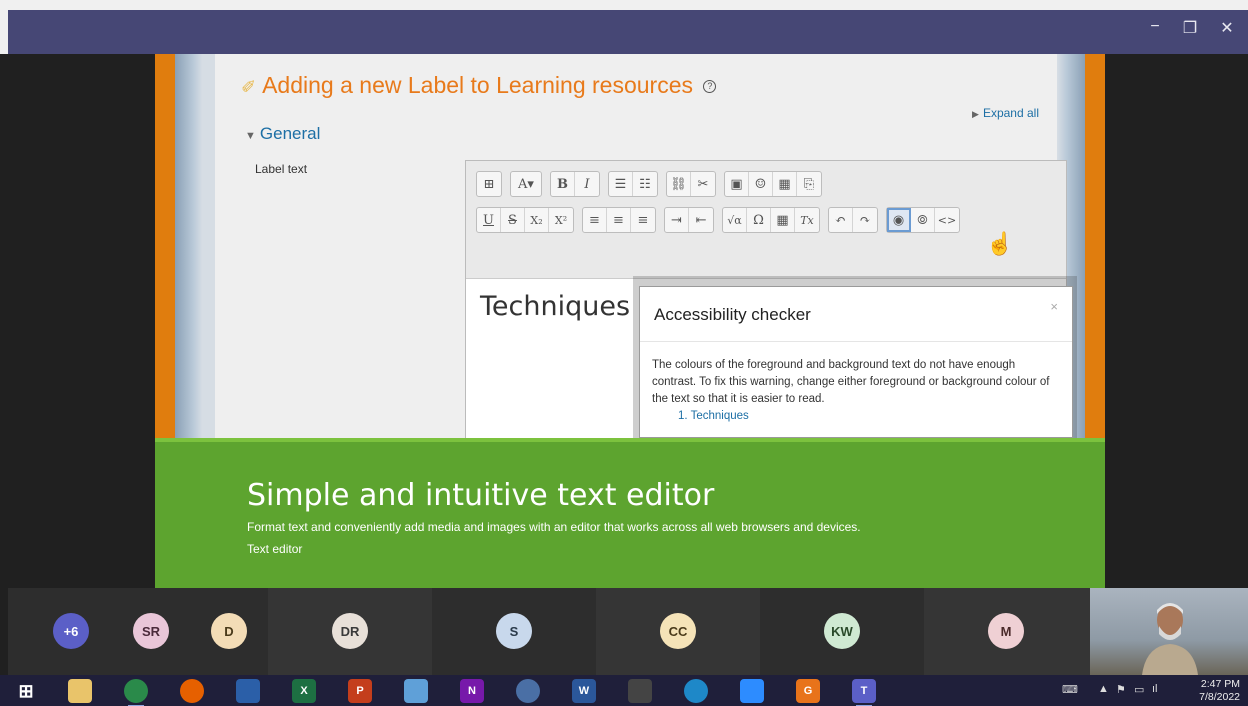 This screenshot has width=1248, height=706. I want to click on section-general-toggle: ▼ General, so click(282, 134).